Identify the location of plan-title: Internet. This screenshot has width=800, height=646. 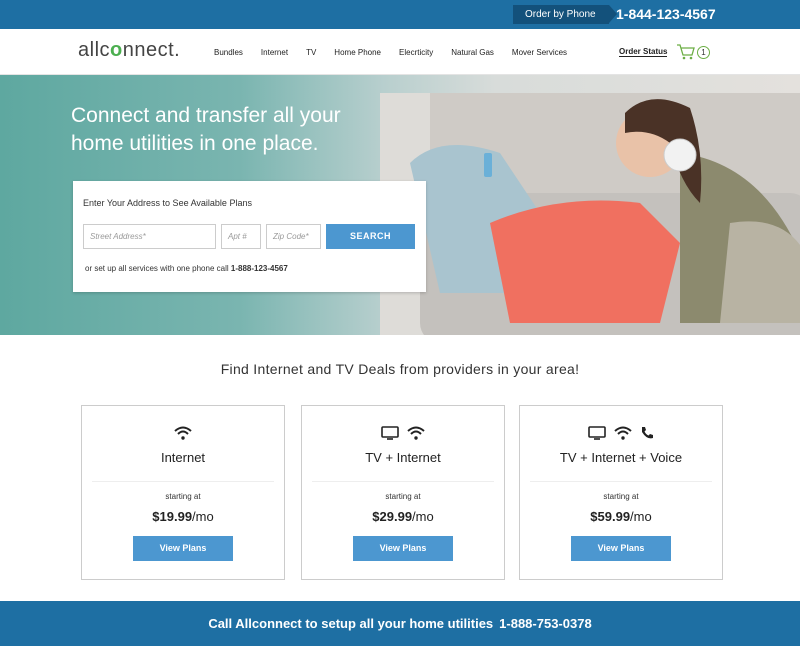
(183, 457).